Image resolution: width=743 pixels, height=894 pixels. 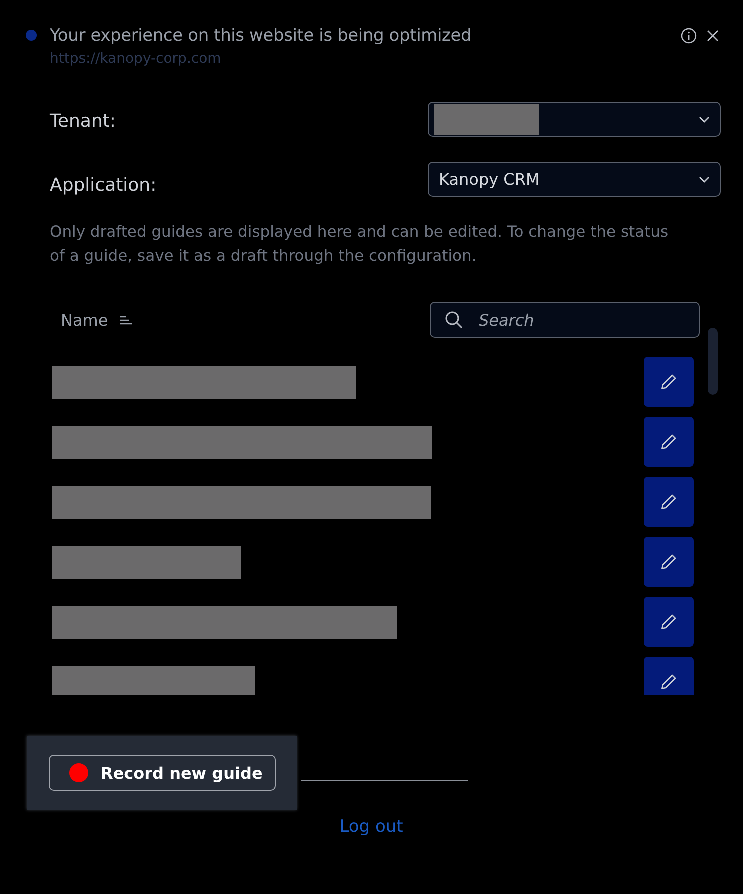 I want to click on dropdown: Kanopy CRM, so click(x=574, y=179).